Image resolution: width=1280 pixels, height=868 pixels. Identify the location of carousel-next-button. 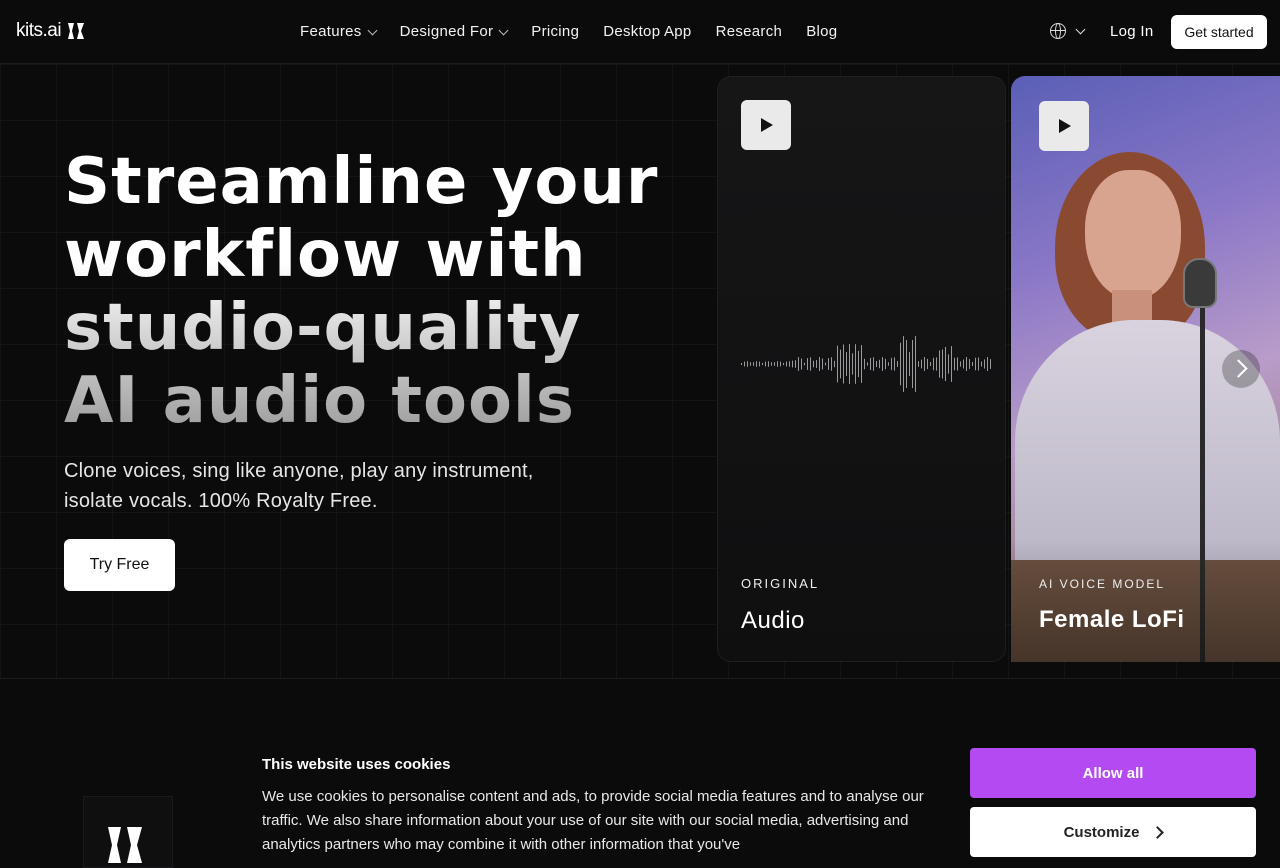
(1241, 369).